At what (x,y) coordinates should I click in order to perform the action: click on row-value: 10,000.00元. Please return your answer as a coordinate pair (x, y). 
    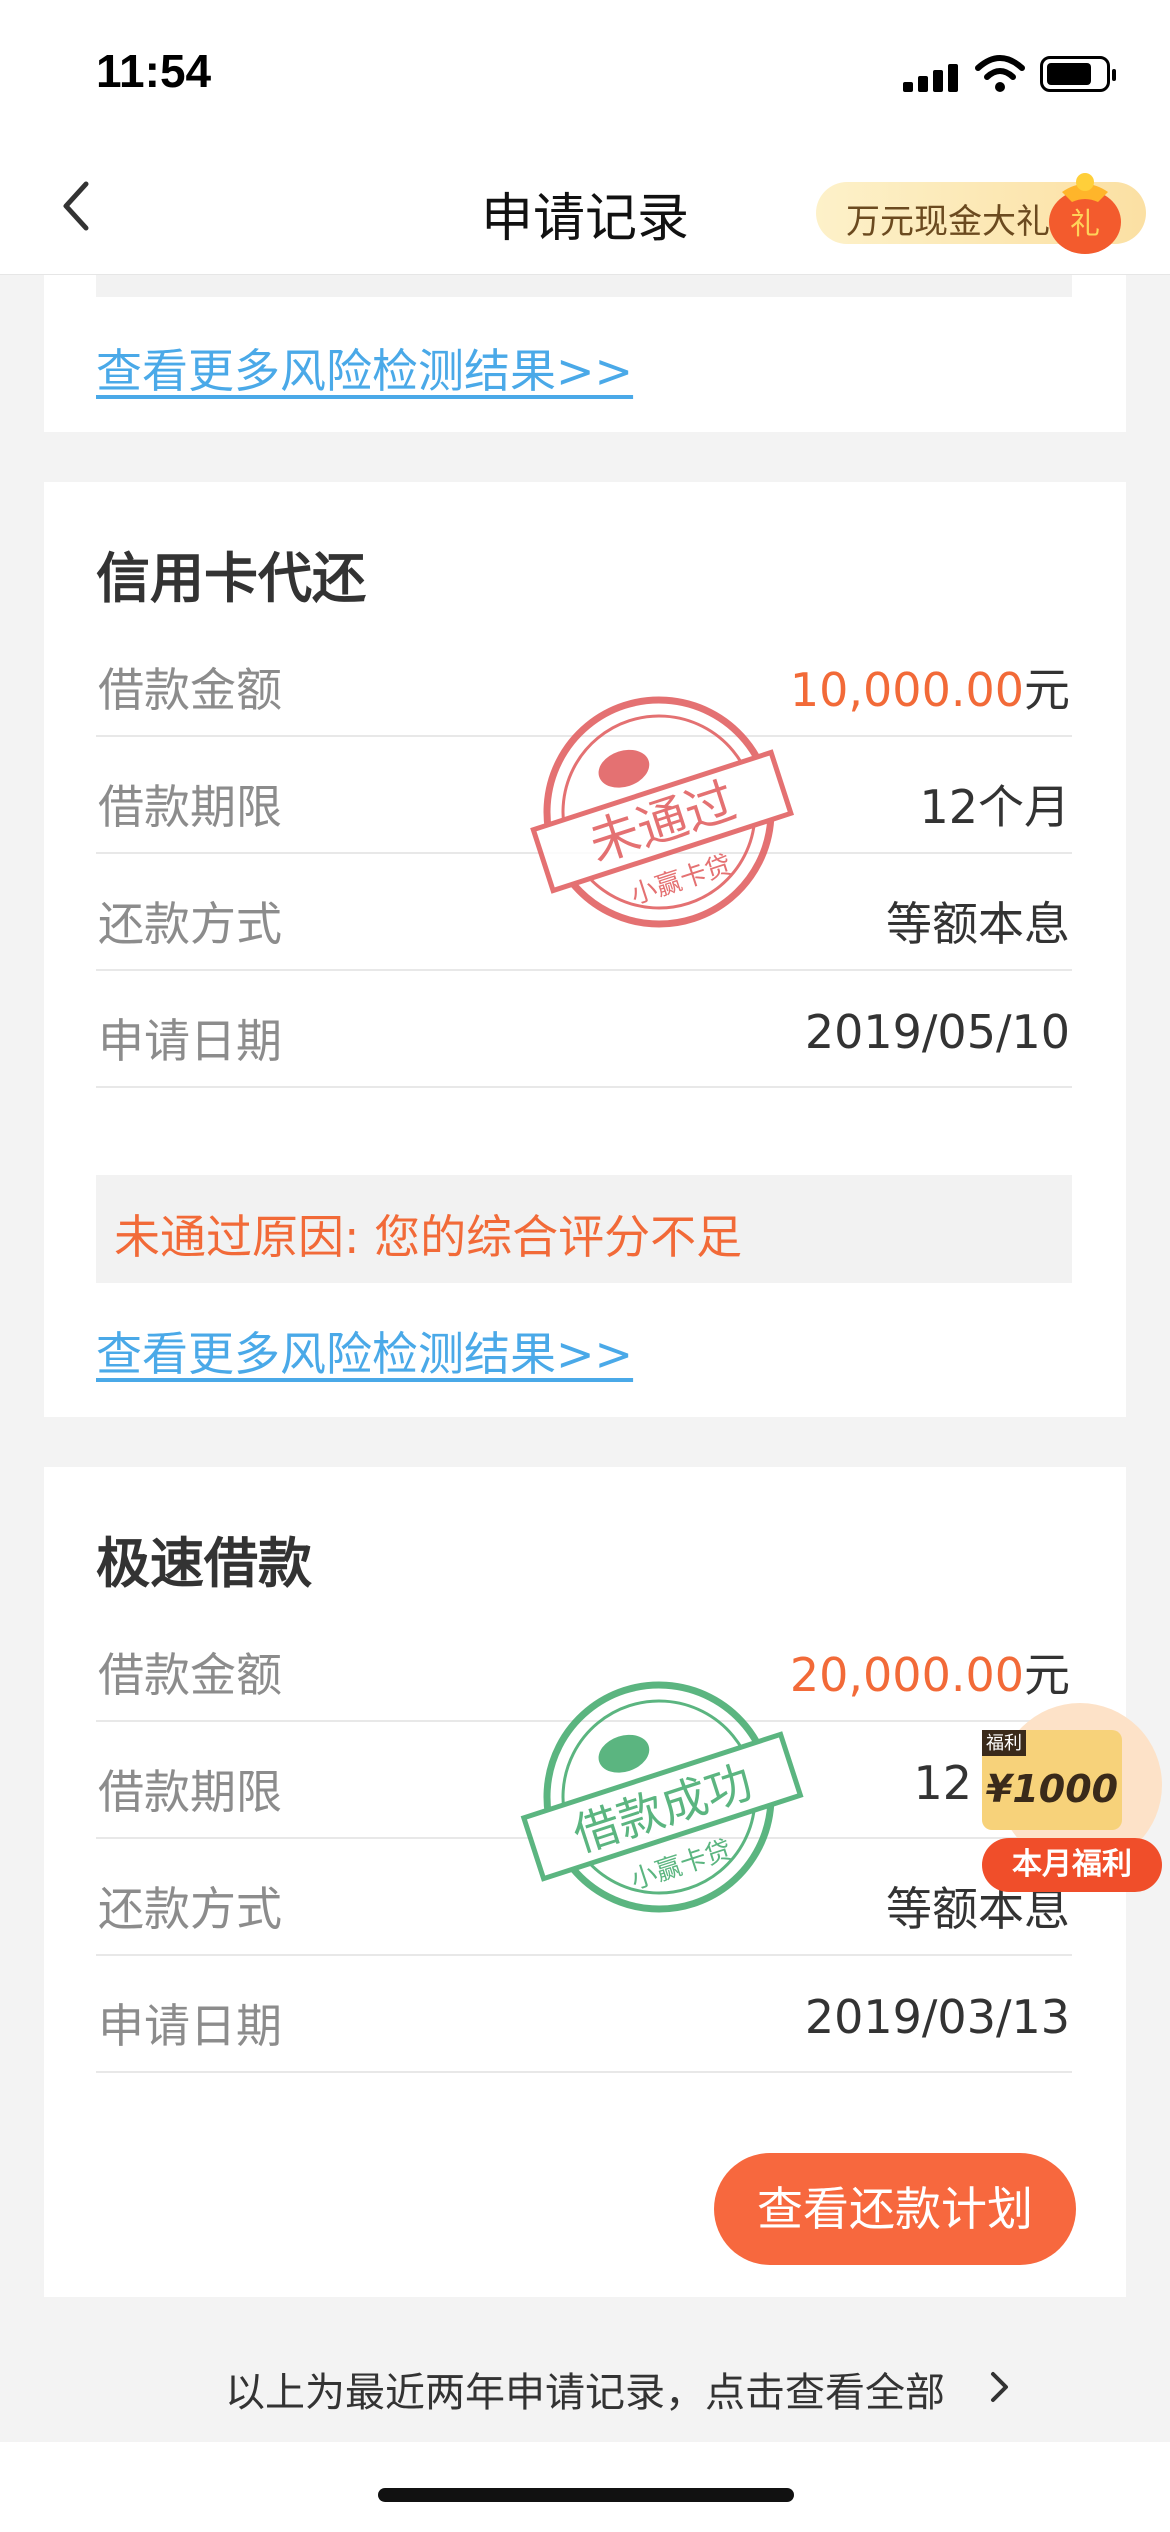
    Looking at the image, I should click on (930, 687).